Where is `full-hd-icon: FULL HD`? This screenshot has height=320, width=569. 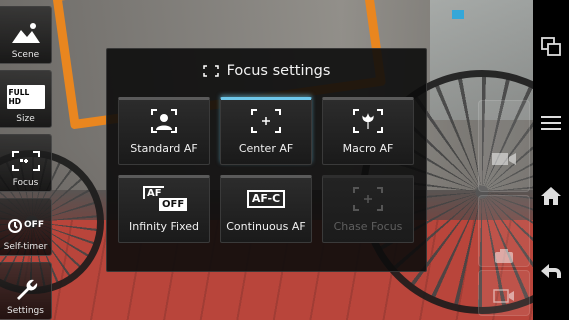 full-hd-icon: FULL HD is located at coordinates (25, 97).